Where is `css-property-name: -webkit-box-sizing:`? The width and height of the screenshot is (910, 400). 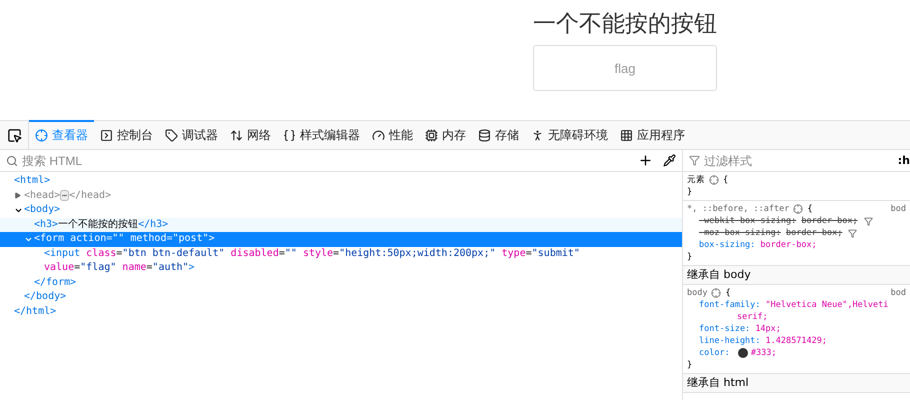 css-property-name: -webkit-box-sizing: is located at coordinates (747, 221).